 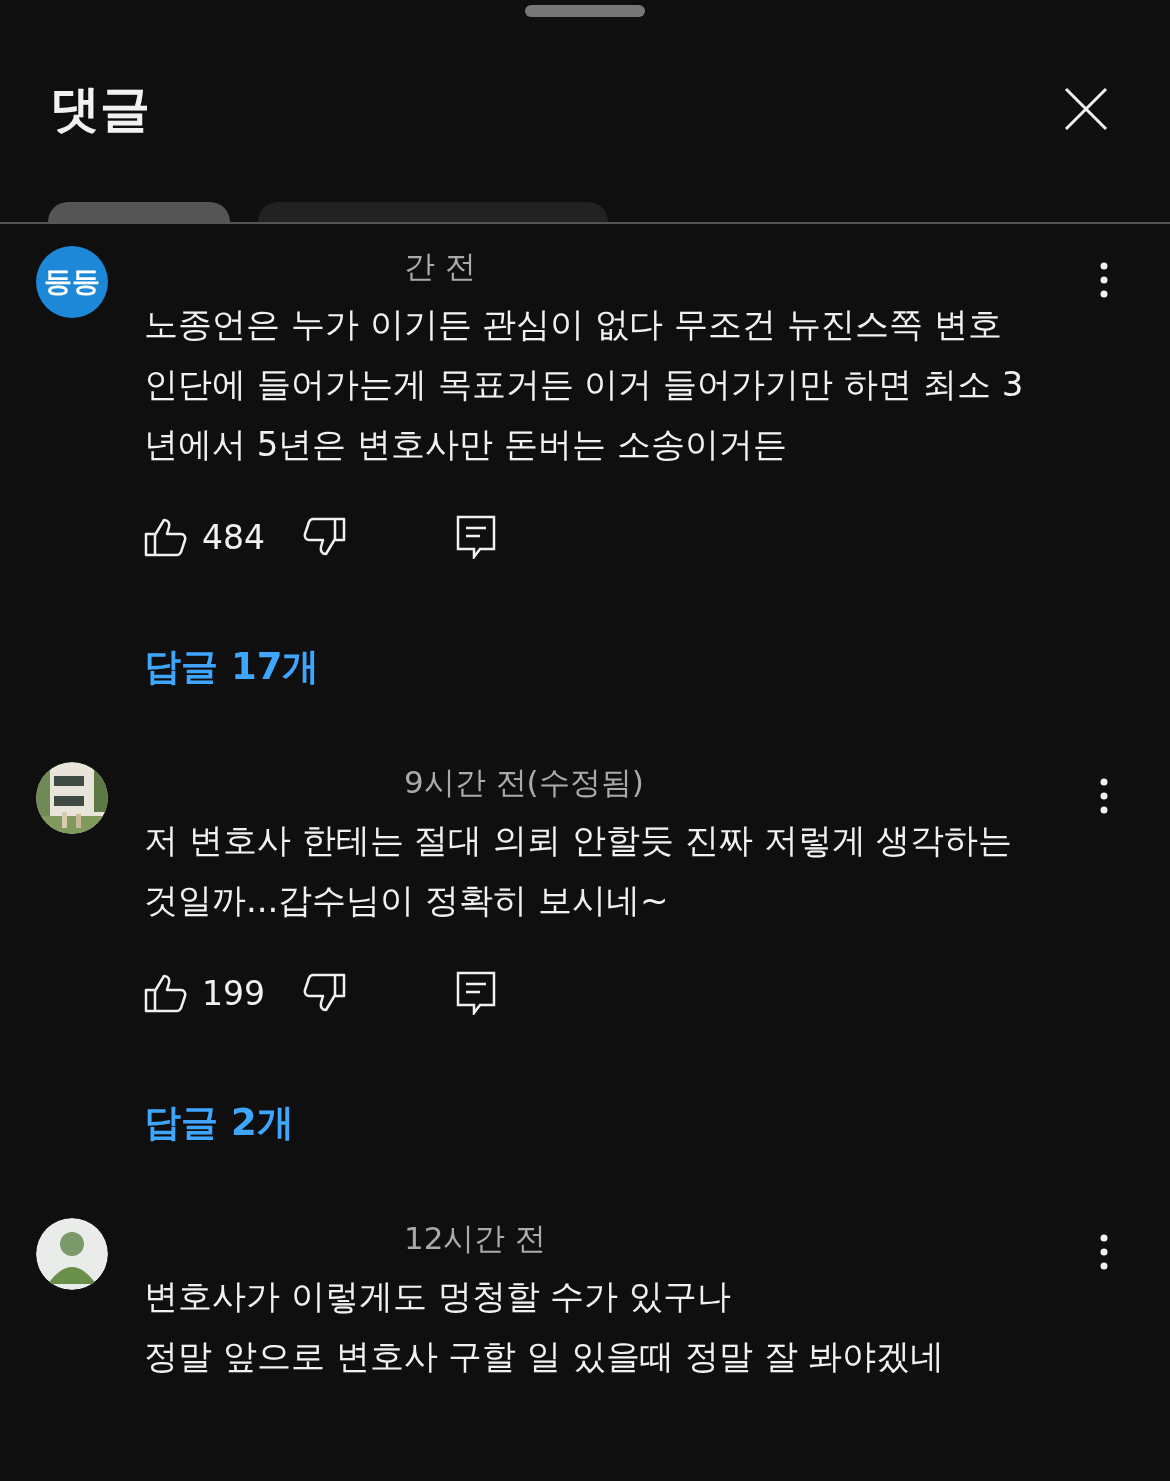 What do you see at coordinates (579, 870) in the screenshot?
I see `comment-text: 저 변호사 한테는 절대 의뢰 안할듯 진짜 저렇게 생각하는 것일까...갑수님이 정확히 보시네~` at bounding box center [579, 870].